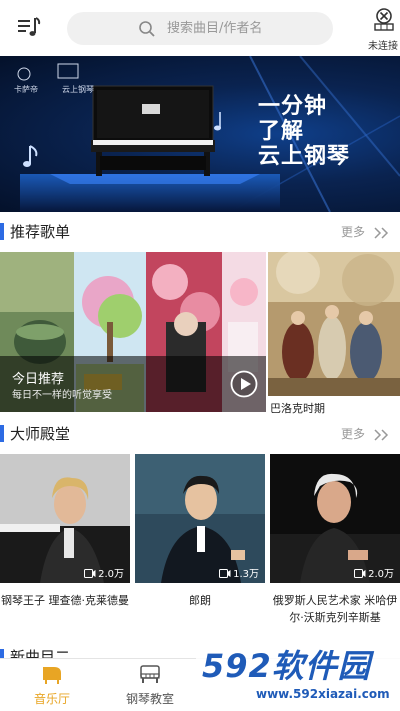  I want to click on section-title: 大师殿堂, so click(40, 434).